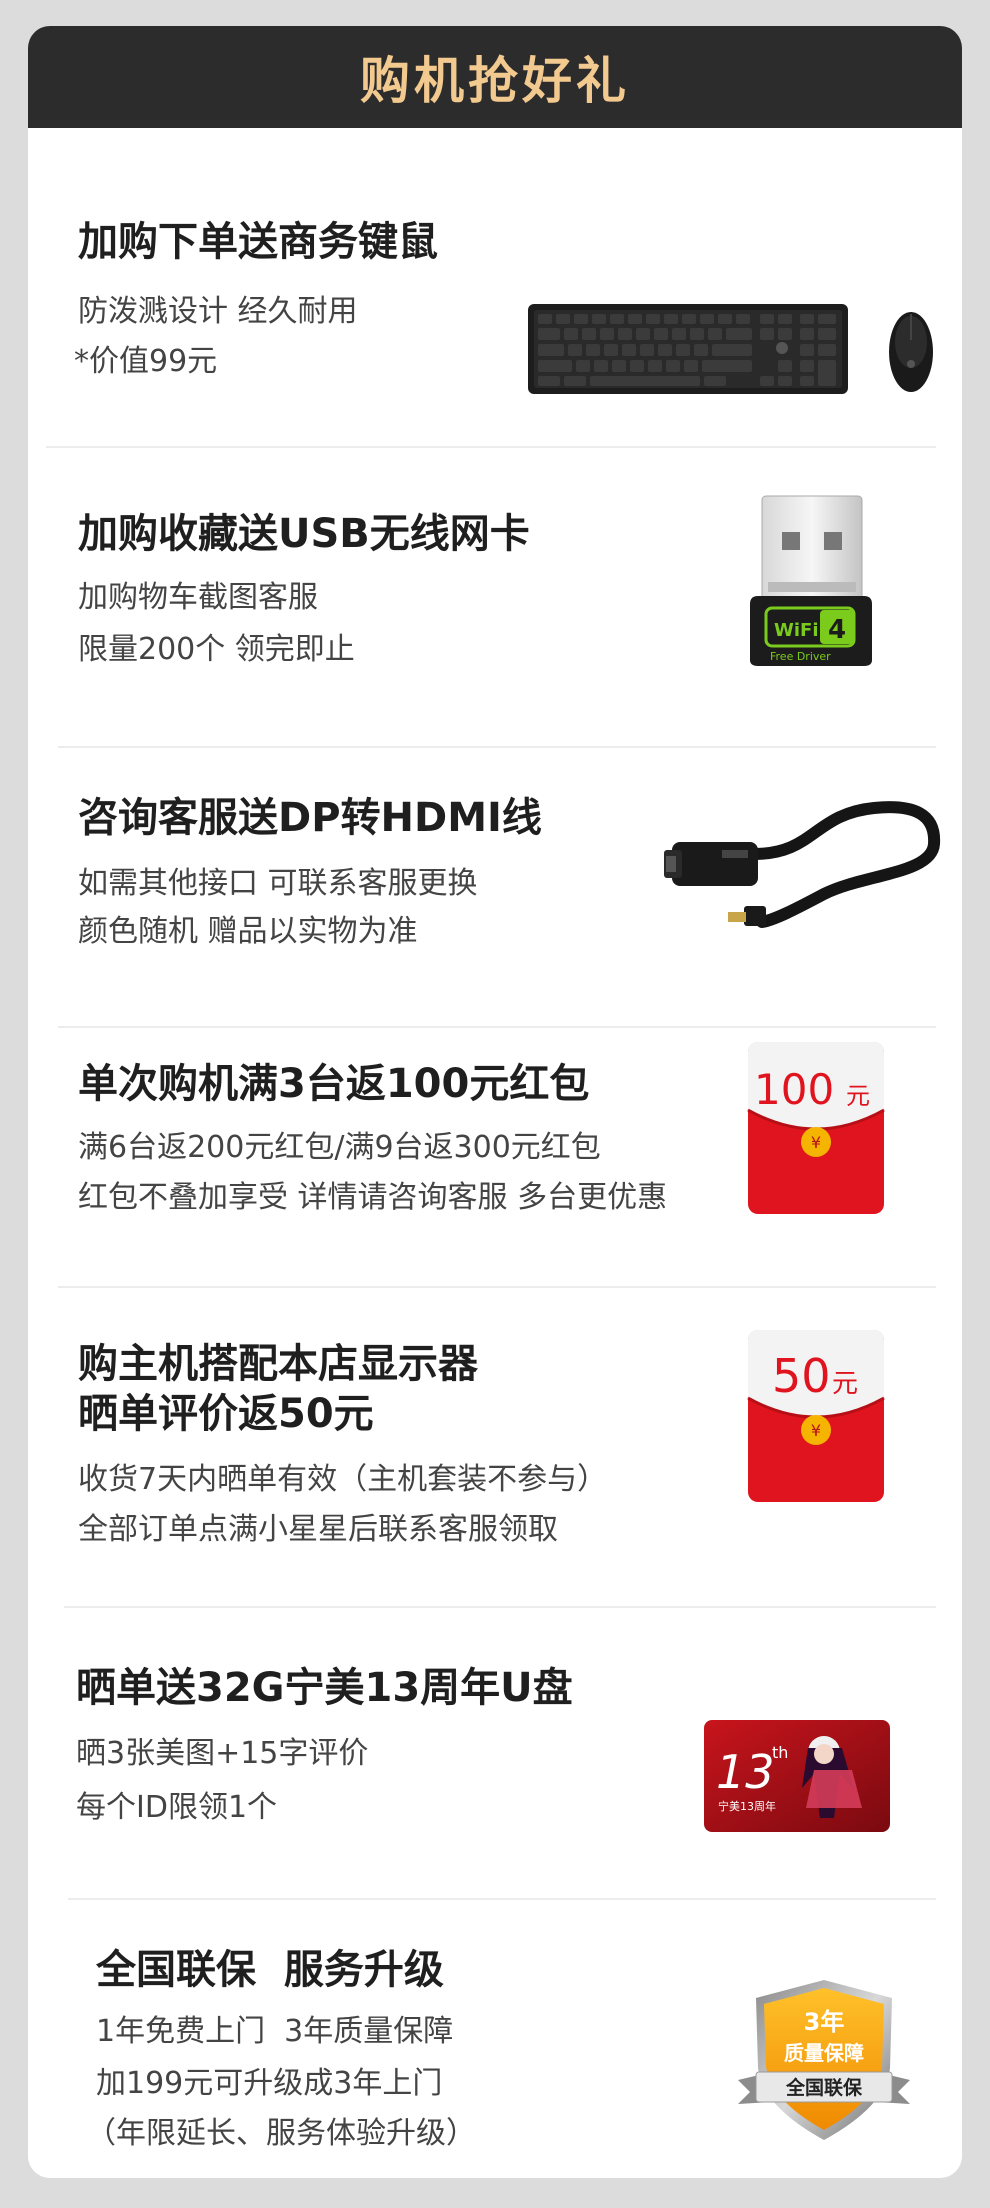 Image resolution: width=990 pixels, height=2208 pixels. Describe the element at coordinates (270, 1970) in the screenshot. I see `gift-title: 全国联保 服务升级` at that location.